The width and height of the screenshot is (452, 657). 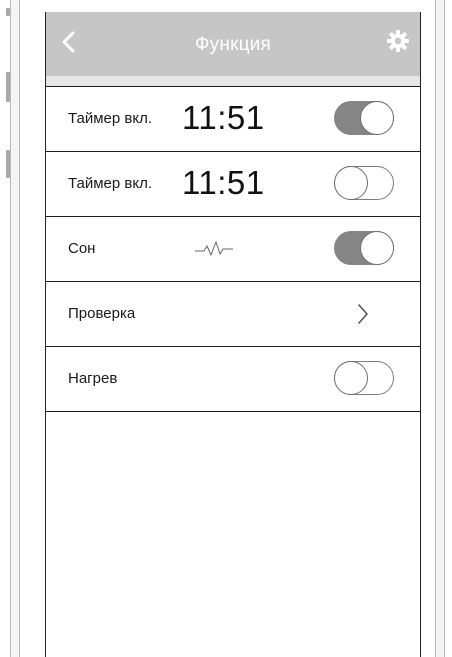 I want to click on heating-toggle, so click(x=364, y=378).